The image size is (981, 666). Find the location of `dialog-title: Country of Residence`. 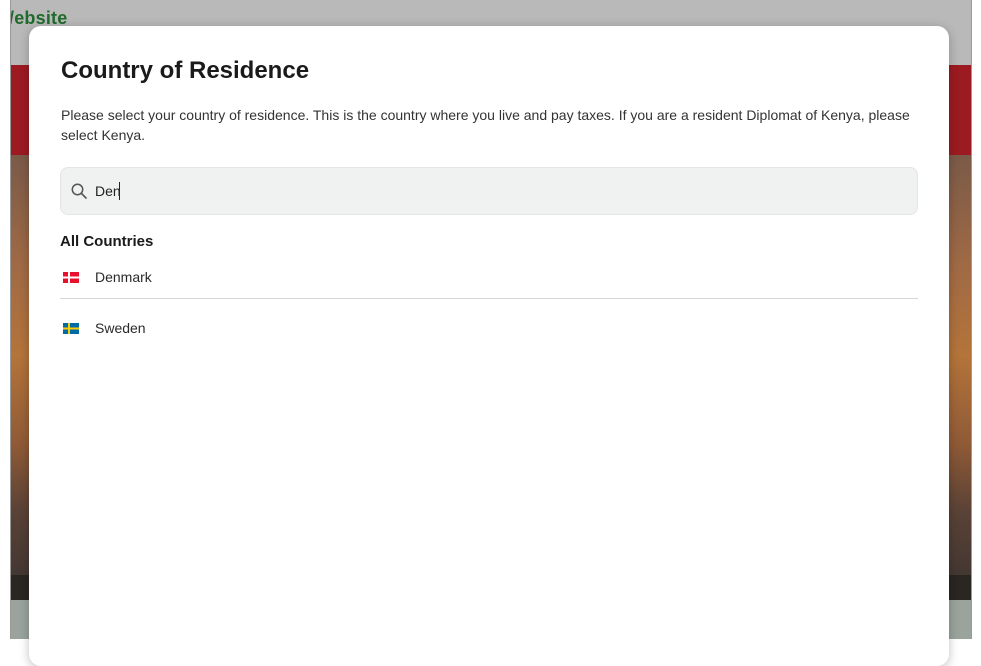

dialog-title: Country of Residence is located at coordinates (185, 70).